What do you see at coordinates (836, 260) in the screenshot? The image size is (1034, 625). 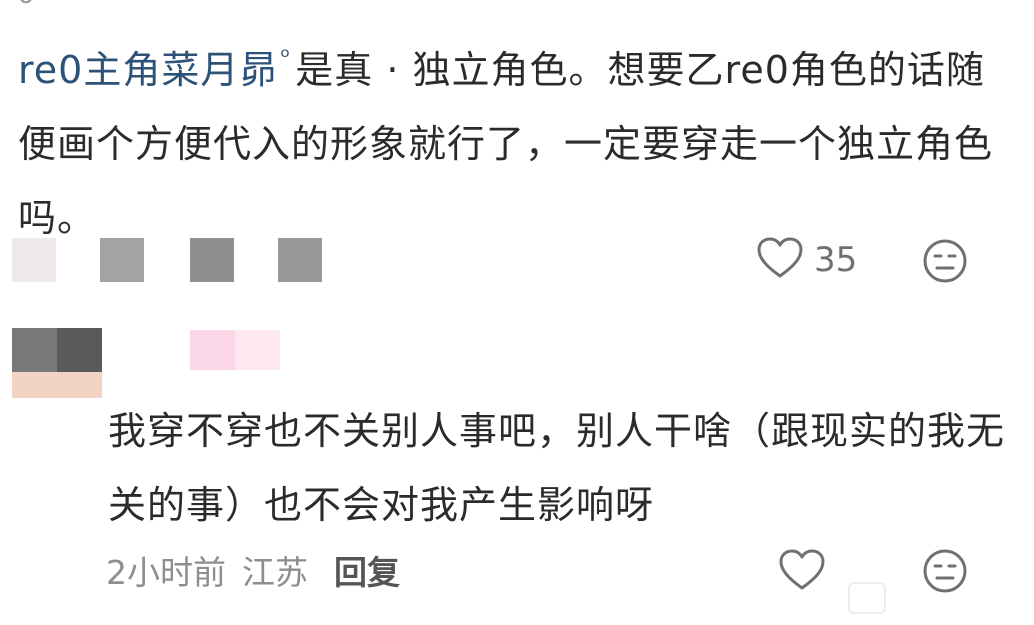 I see `like-count: 35` at bounding box center [836, 260].